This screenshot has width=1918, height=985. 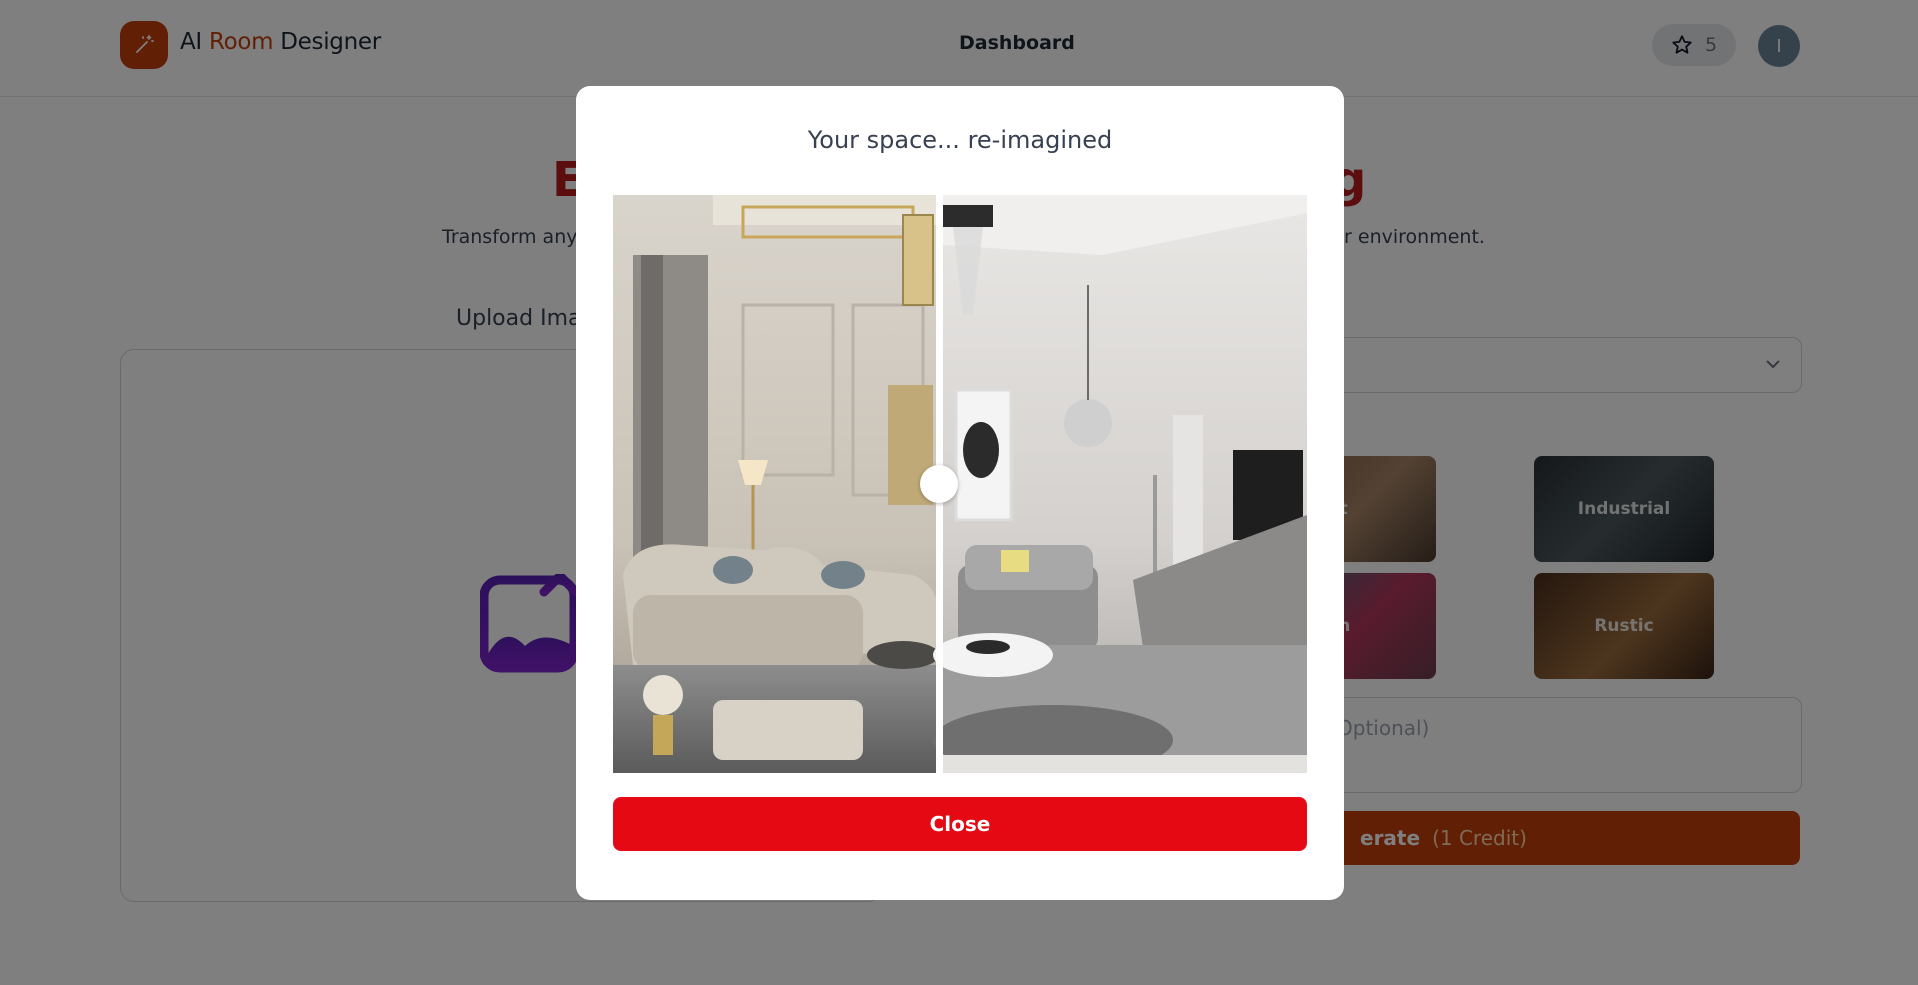 I want to click on before-image, so click(x=776, y=484).